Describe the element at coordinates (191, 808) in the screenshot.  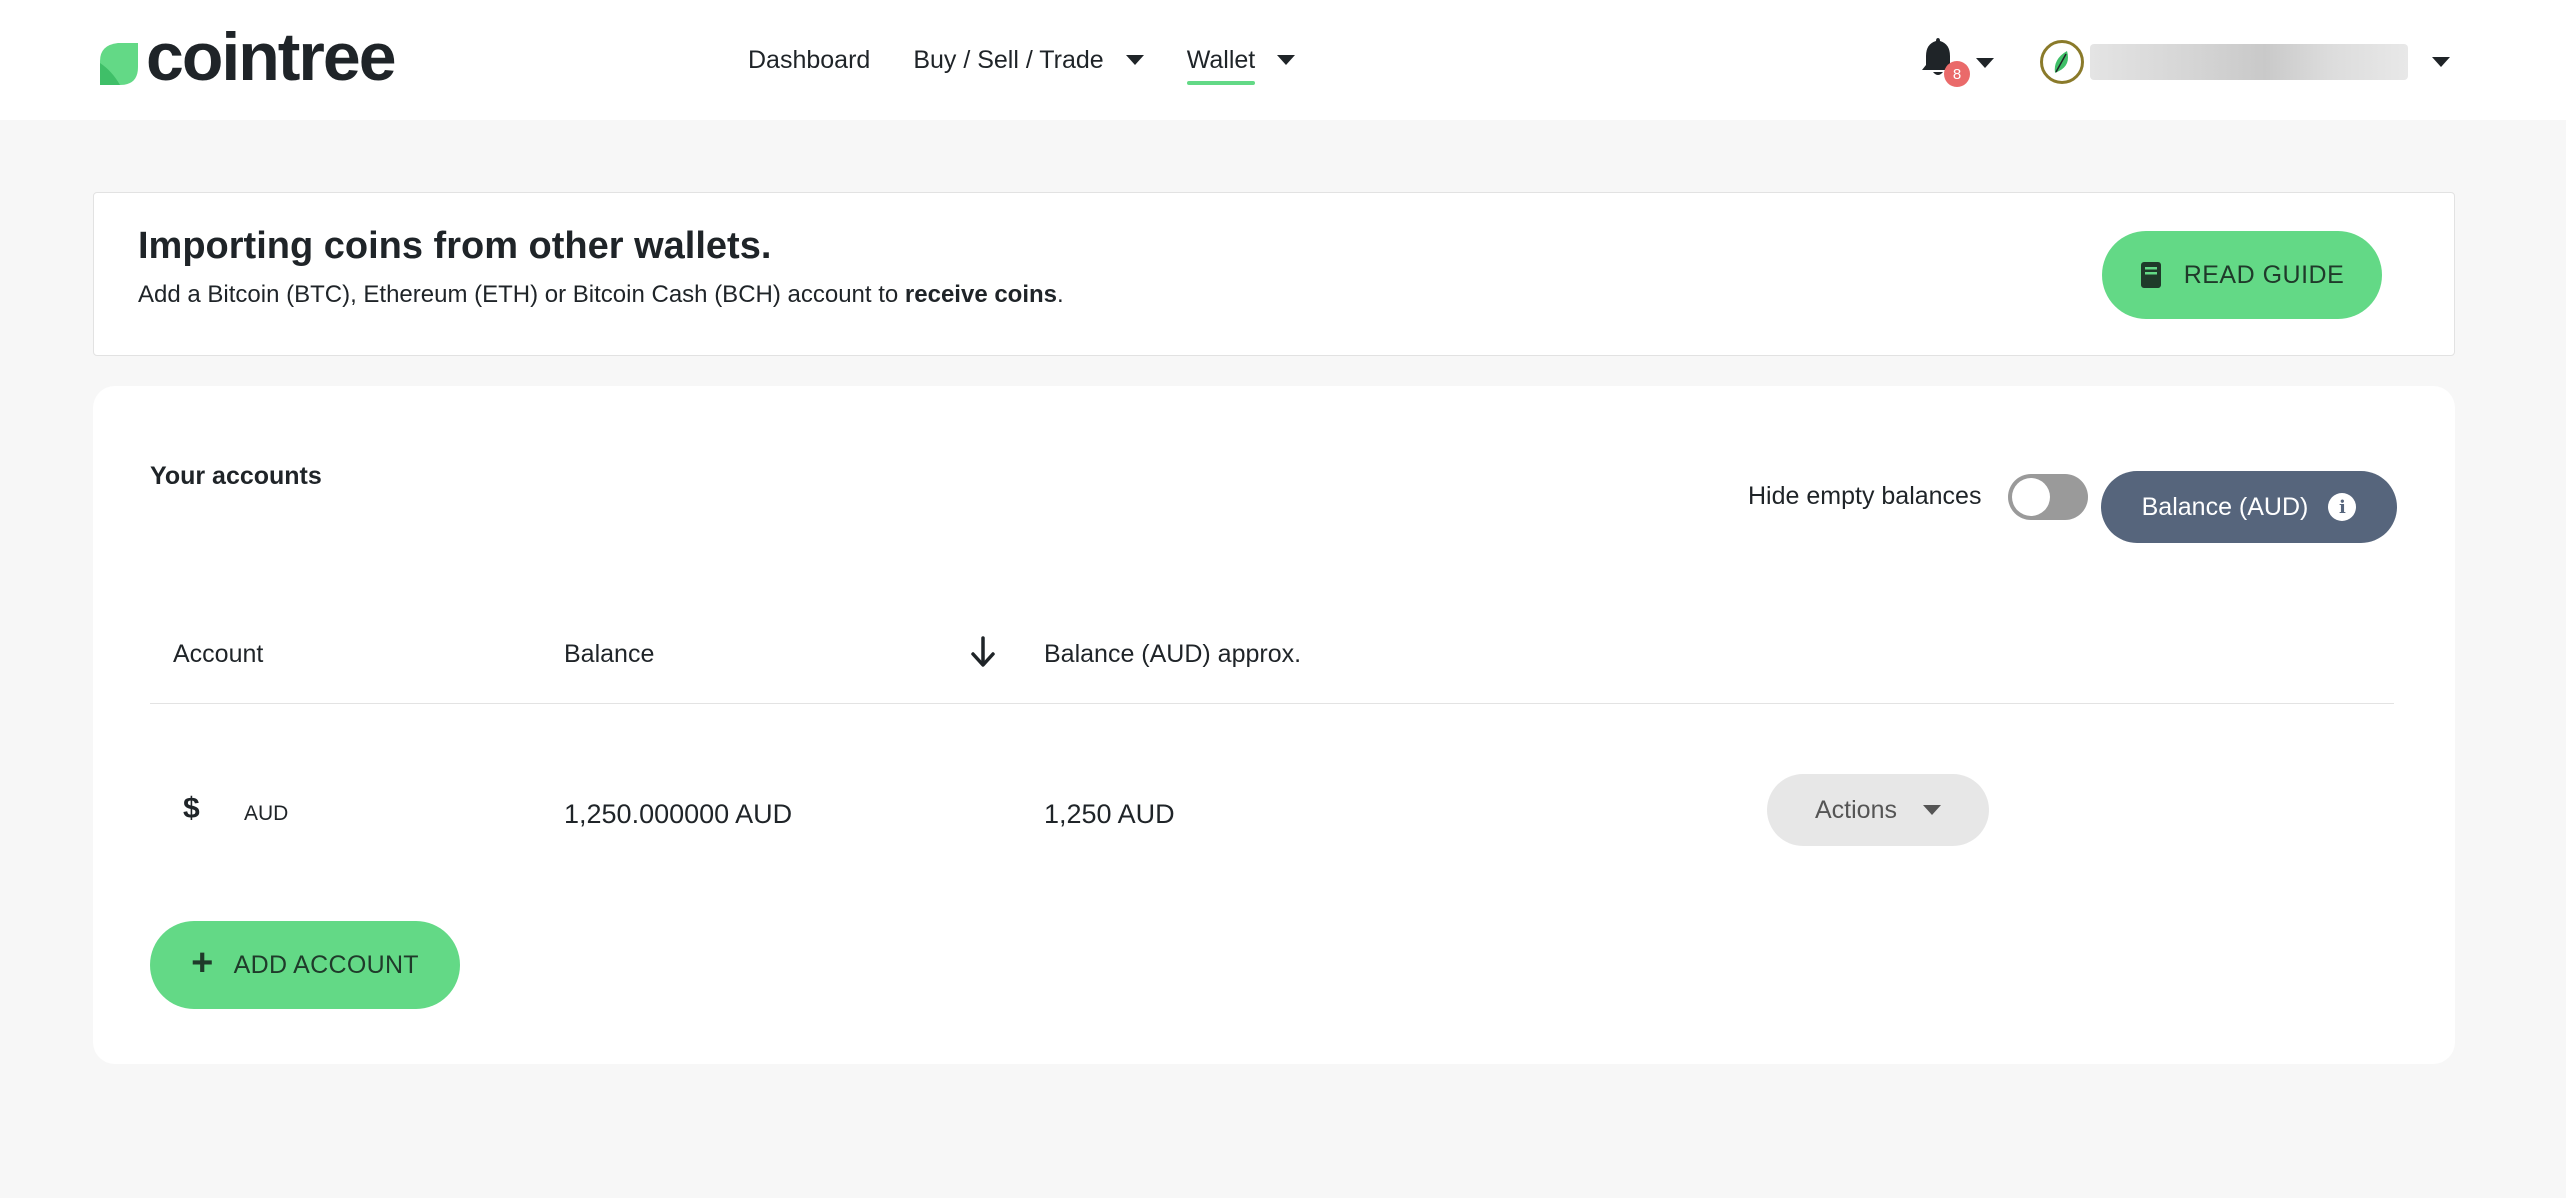
I see `dollar-icon: $` at that location.